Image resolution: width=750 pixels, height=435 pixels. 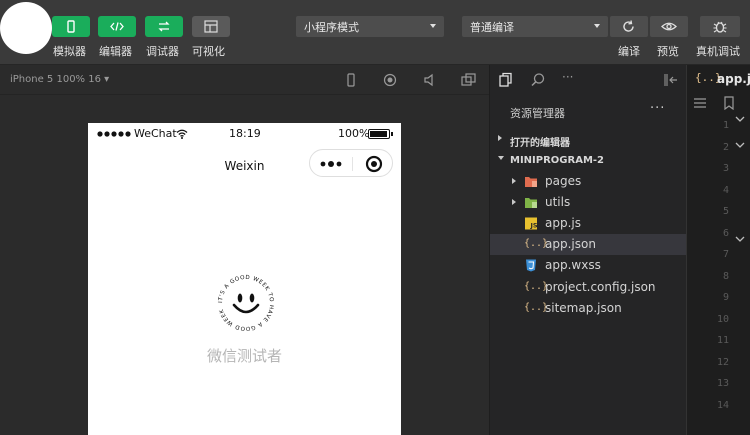 What do you see at coordinates (668, 51) in the screenshot?
I see `preview-label: 预览` at bounding box center [668, 51].